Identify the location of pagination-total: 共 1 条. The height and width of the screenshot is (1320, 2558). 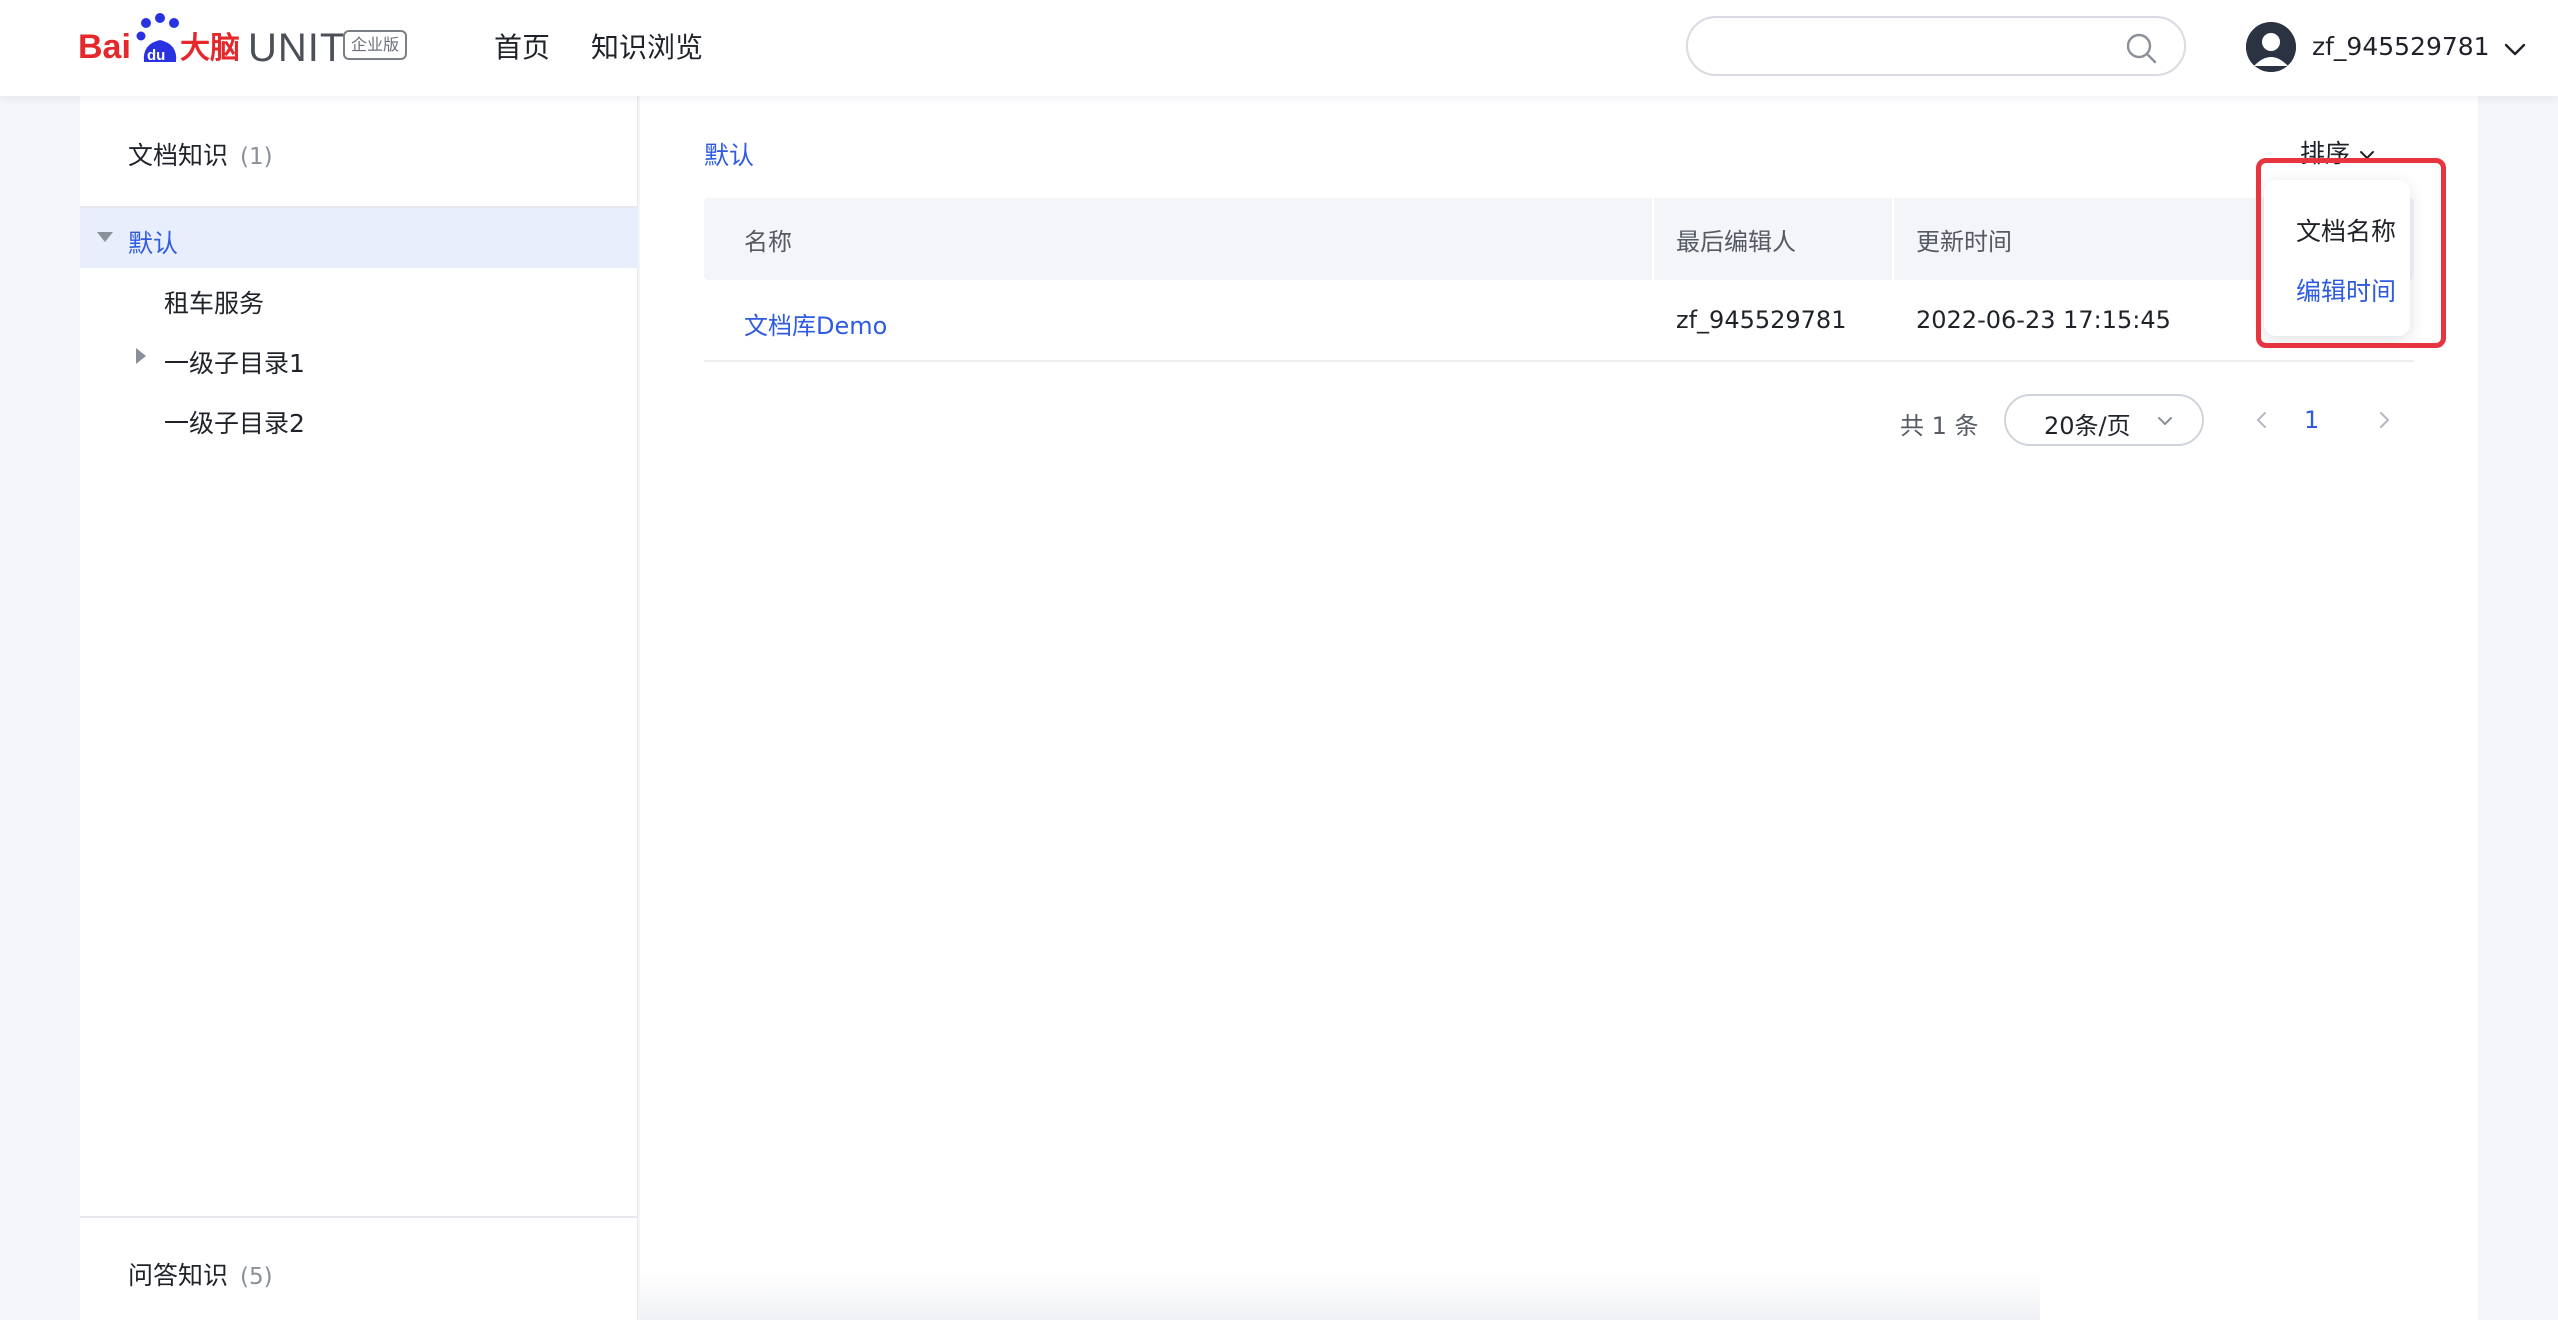
(1939, 426).